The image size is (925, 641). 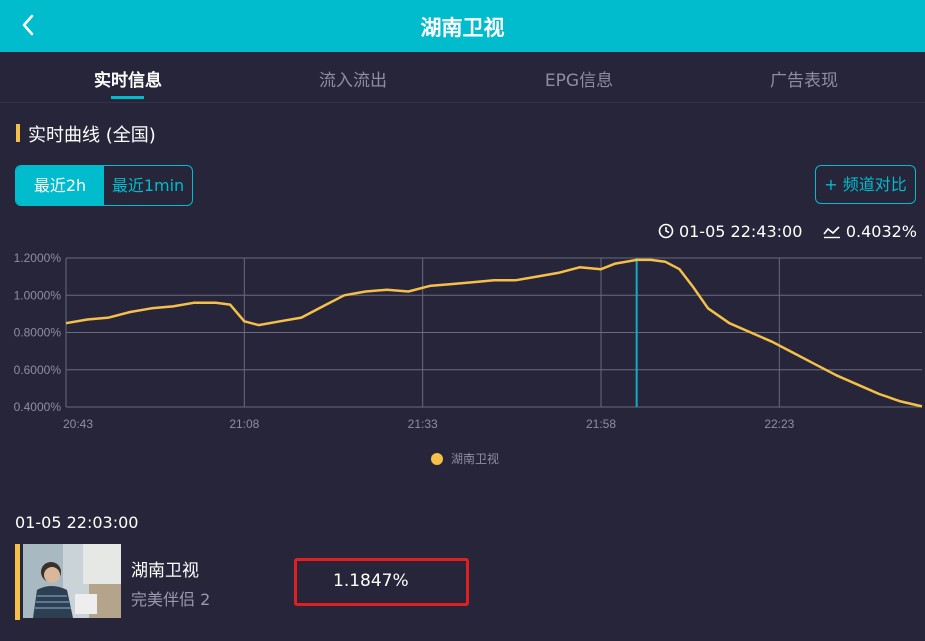 I want to click on program-name: 完美伴侣 2, so click(x=171, y=599).